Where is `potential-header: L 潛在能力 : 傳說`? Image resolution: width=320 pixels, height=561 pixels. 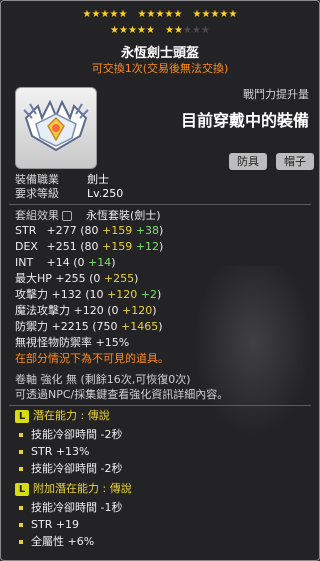 potential-header: L 潛在能力 : 傳說 is located at coordinates (62, 416).